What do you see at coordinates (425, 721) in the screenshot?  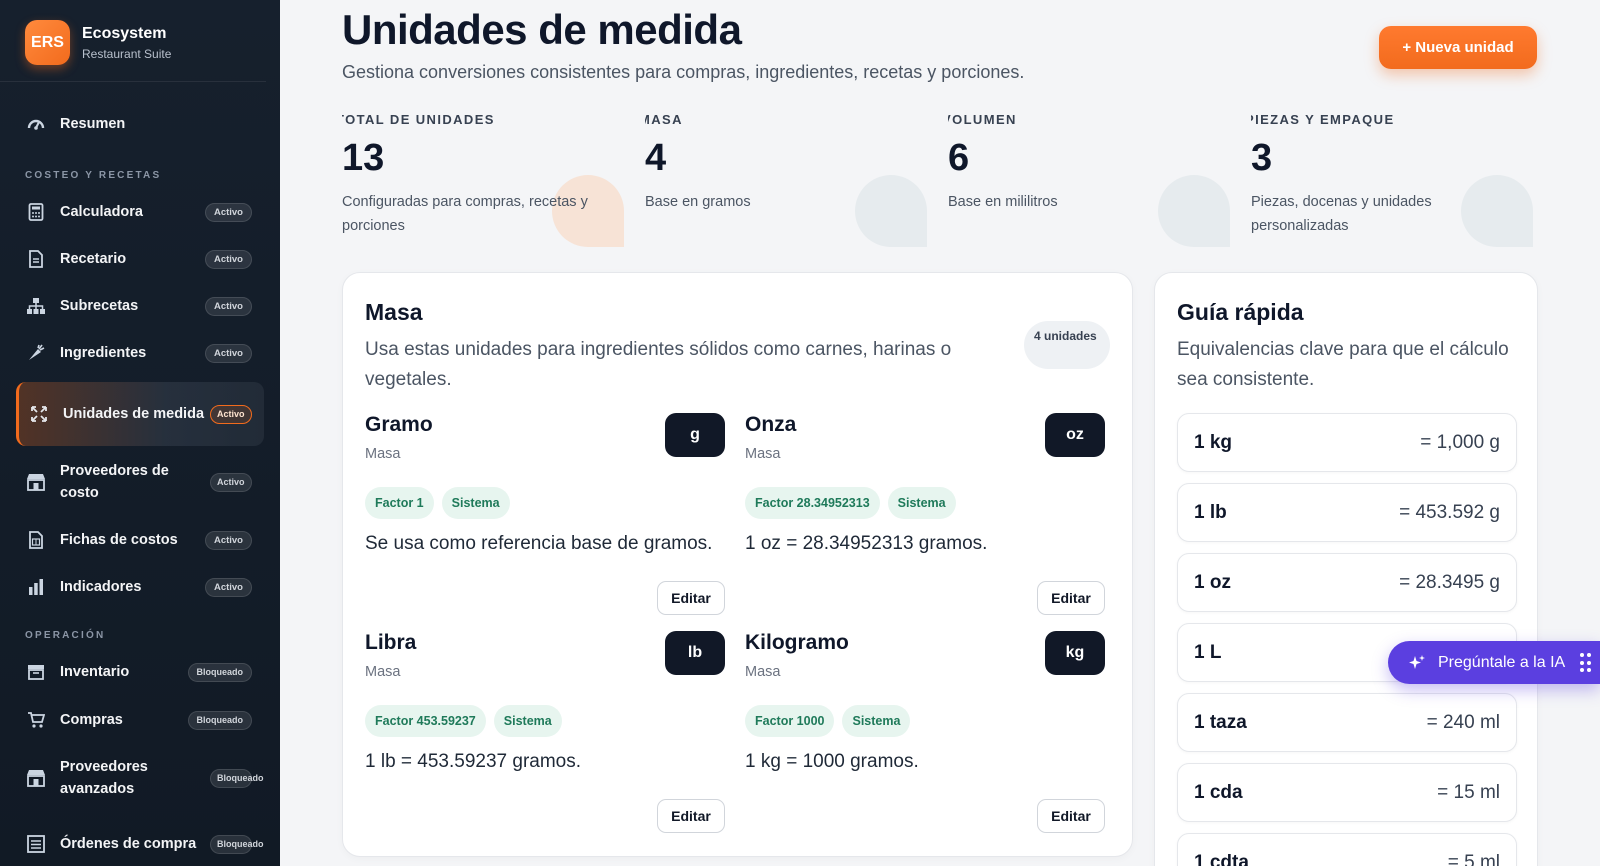 I see `factor-chip: Factor 453.59237` at bounding box center [425, 721].